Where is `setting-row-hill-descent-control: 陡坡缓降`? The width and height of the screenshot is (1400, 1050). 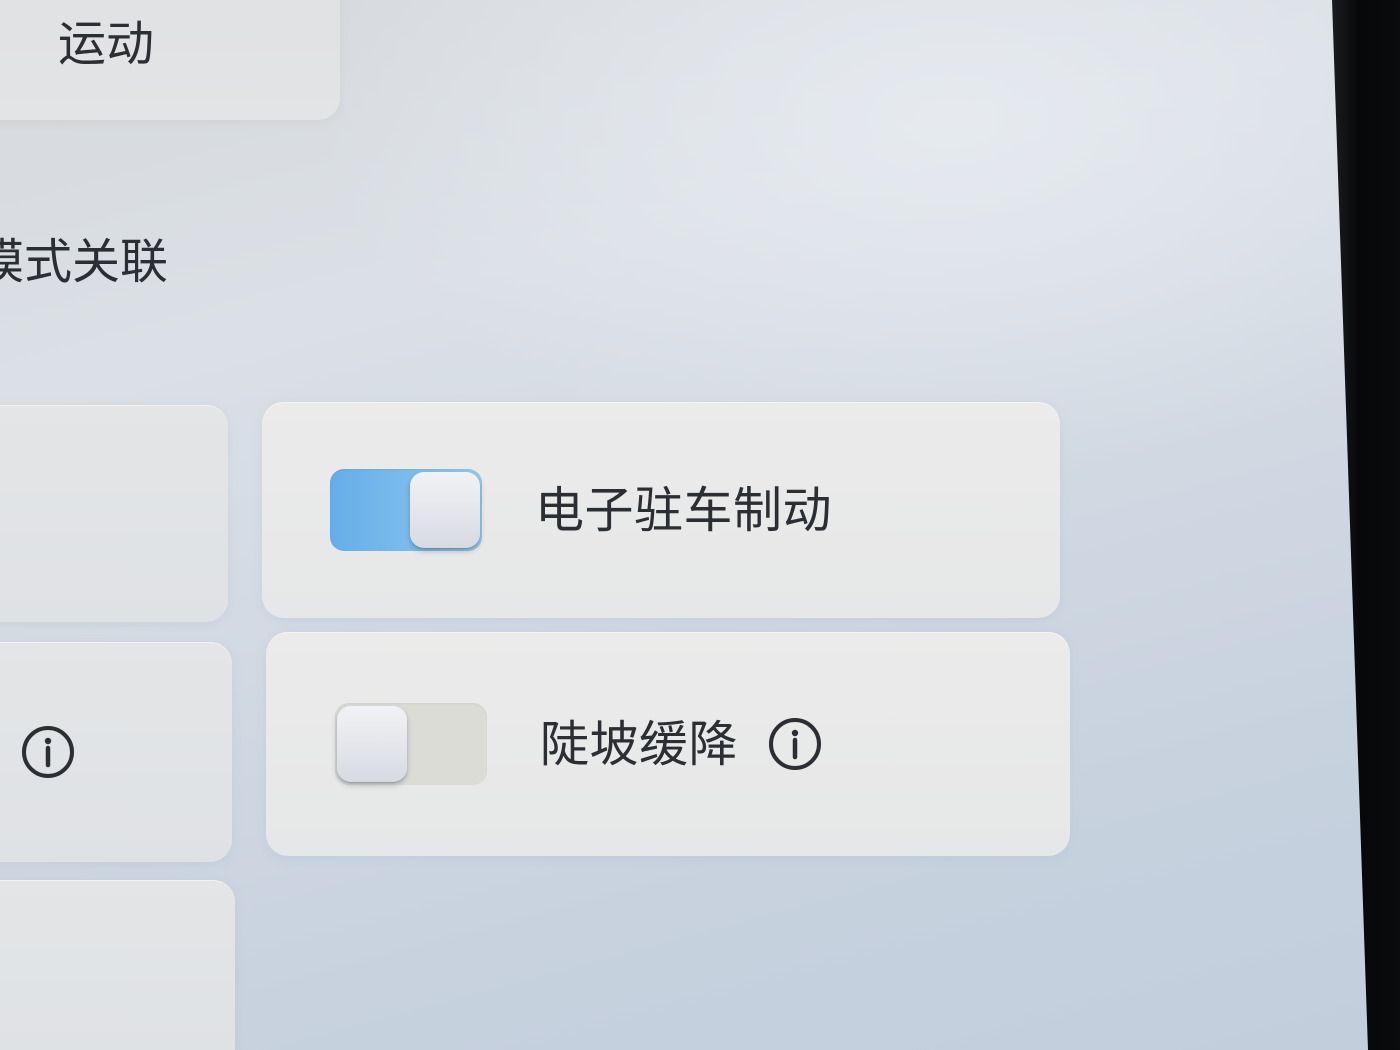 setting-row-hill-descent-control: 陡坡缓降 is located at coordinates (668, 744).